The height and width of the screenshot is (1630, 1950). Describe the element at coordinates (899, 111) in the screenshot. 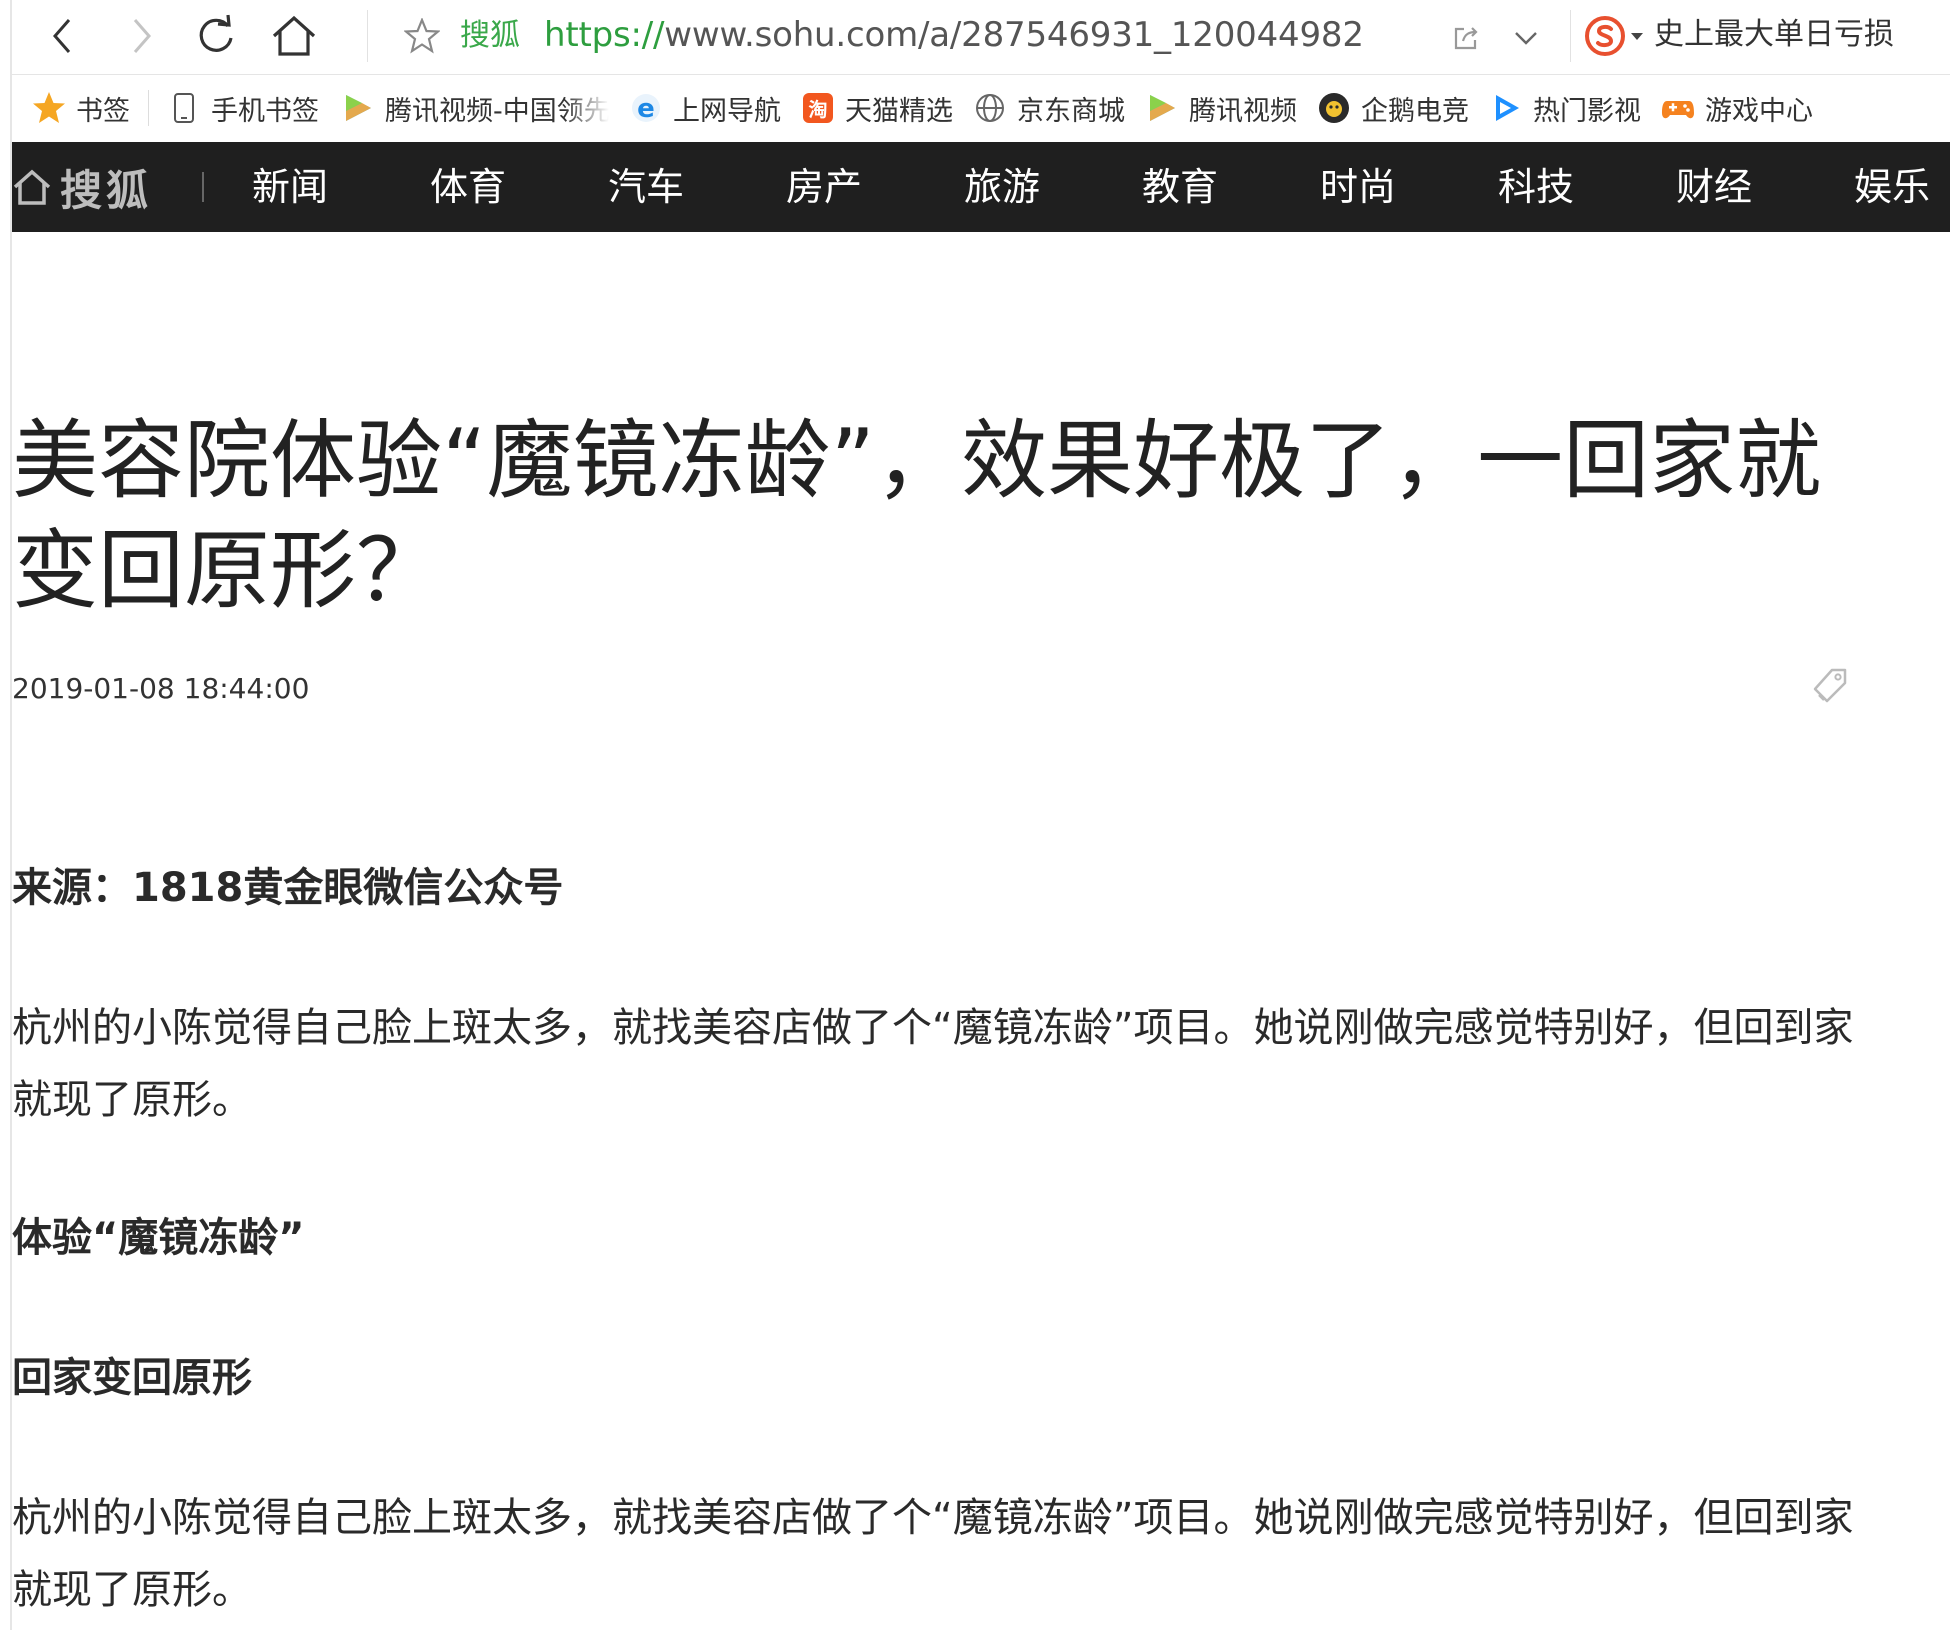

I see `bookmark-label: 天猫精选` at that location.